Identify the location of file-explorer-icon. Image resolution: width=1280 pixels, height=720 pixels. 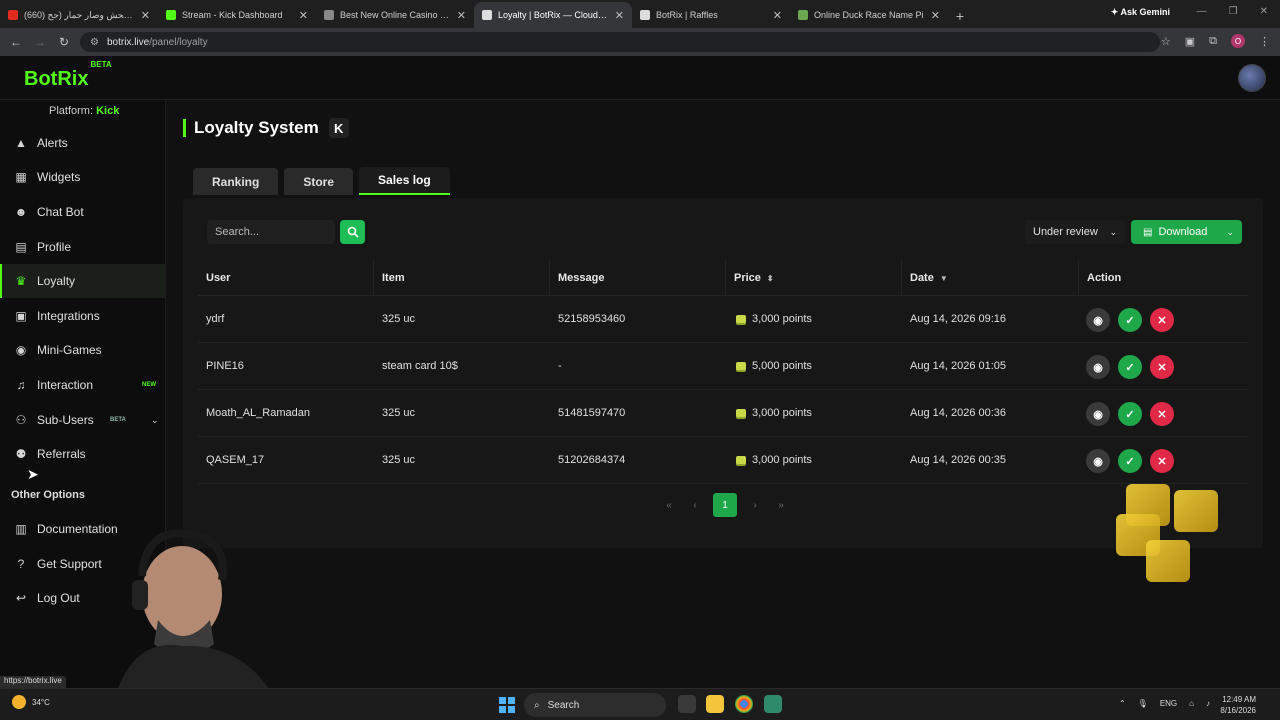
(715, 704).